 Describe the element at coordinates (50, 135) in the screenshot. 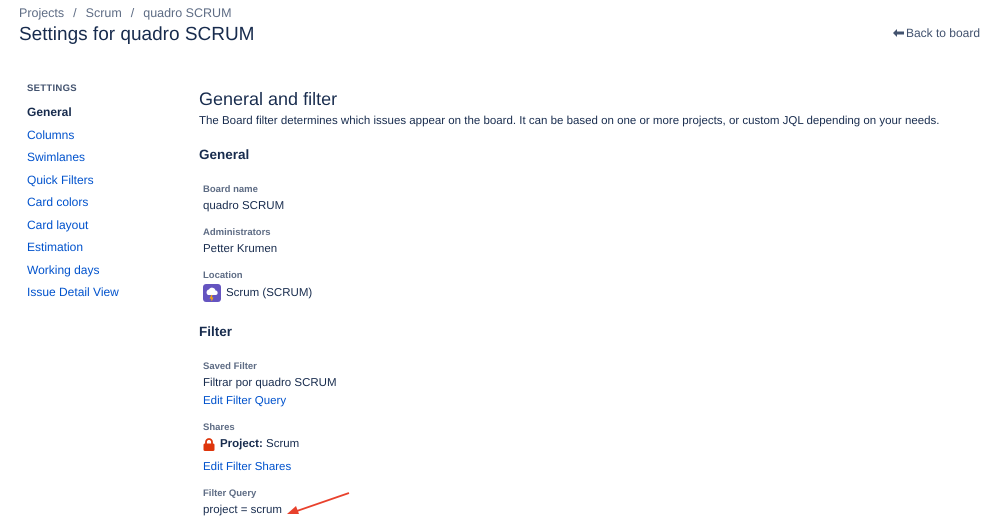

I see `sidebar-item: Columns` at that location.